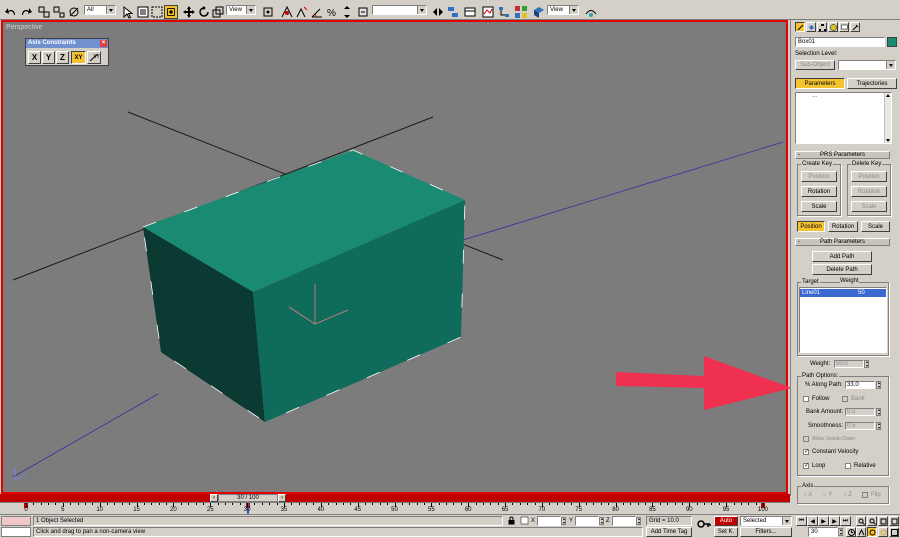 This screenshot has width=900, height=538. I want to click on rectangular-selection-icon, so click(157, 12).